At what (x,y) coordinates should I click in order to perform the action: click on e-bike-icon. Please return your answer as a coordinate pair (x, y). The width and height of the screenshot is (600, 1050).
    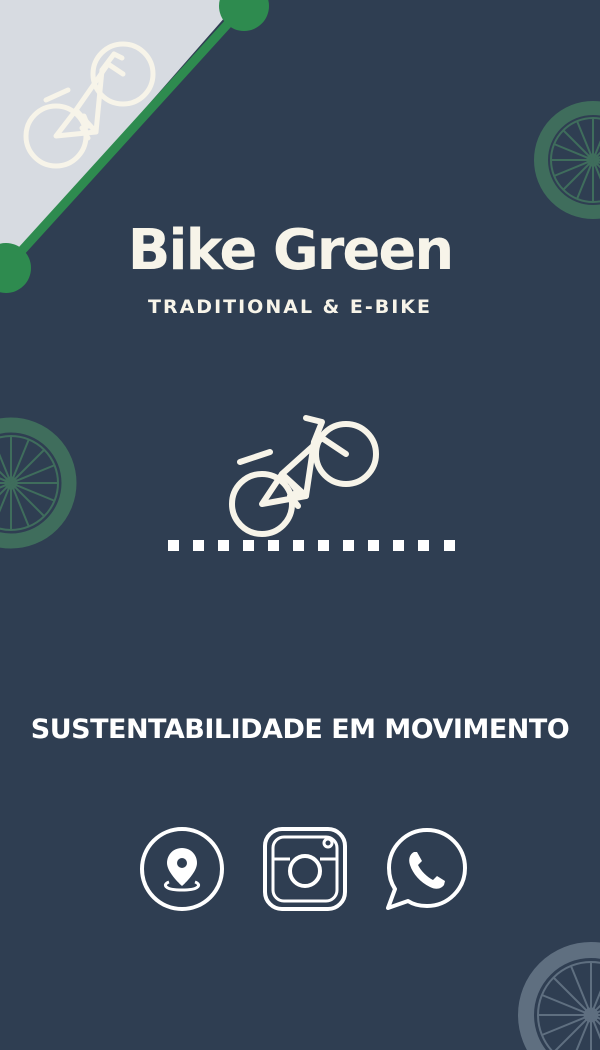
    Looking at the image, I should click on (304, 476).